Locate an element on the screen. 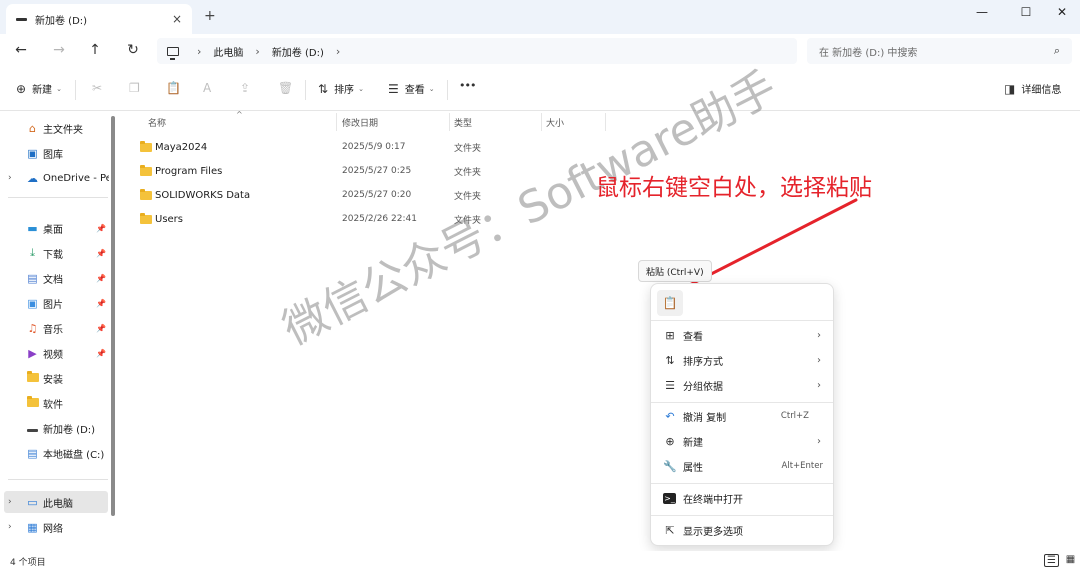 This screenshot has height=570, width=1080. menu-item-new: ⊕ 新建 › is located at coordinates (742, 441).